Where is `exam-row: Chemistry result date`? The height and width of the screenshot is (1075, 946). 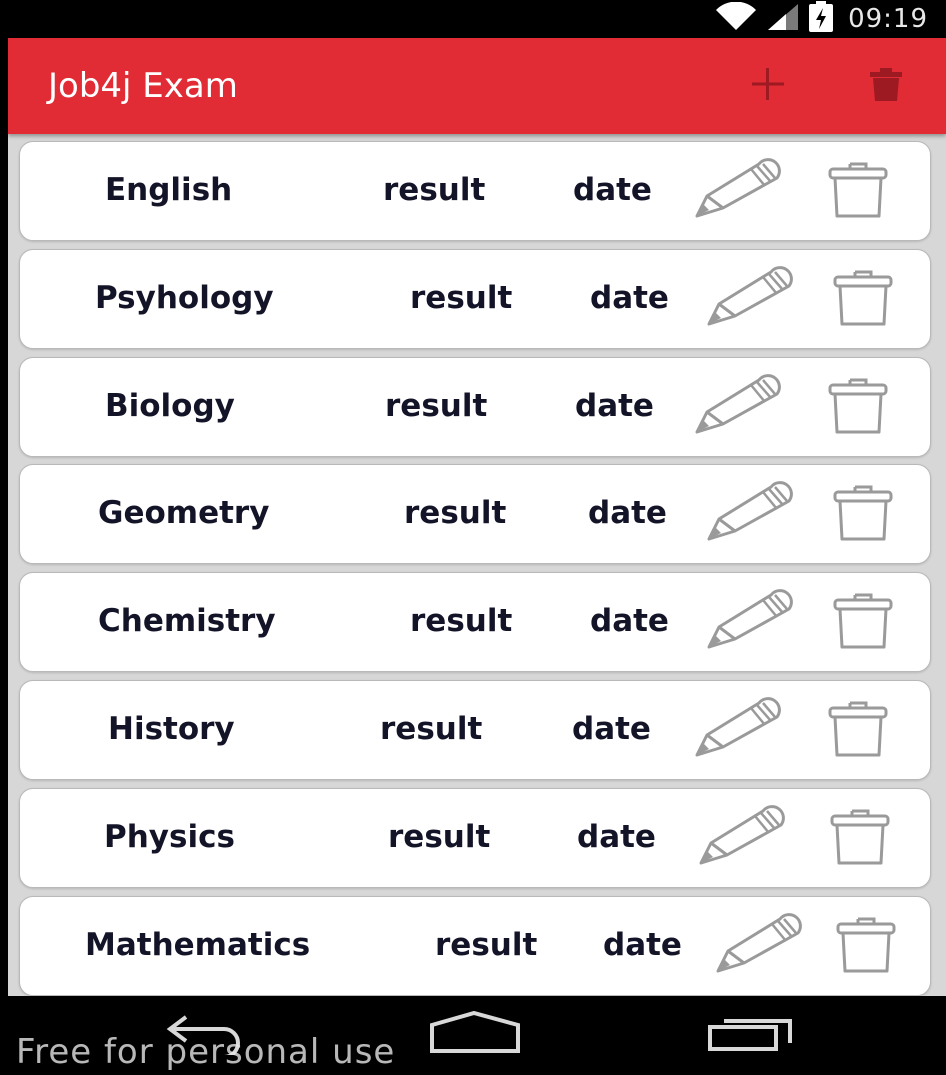
exam-row: Chemistry result date is located at coordinates (475, 622).